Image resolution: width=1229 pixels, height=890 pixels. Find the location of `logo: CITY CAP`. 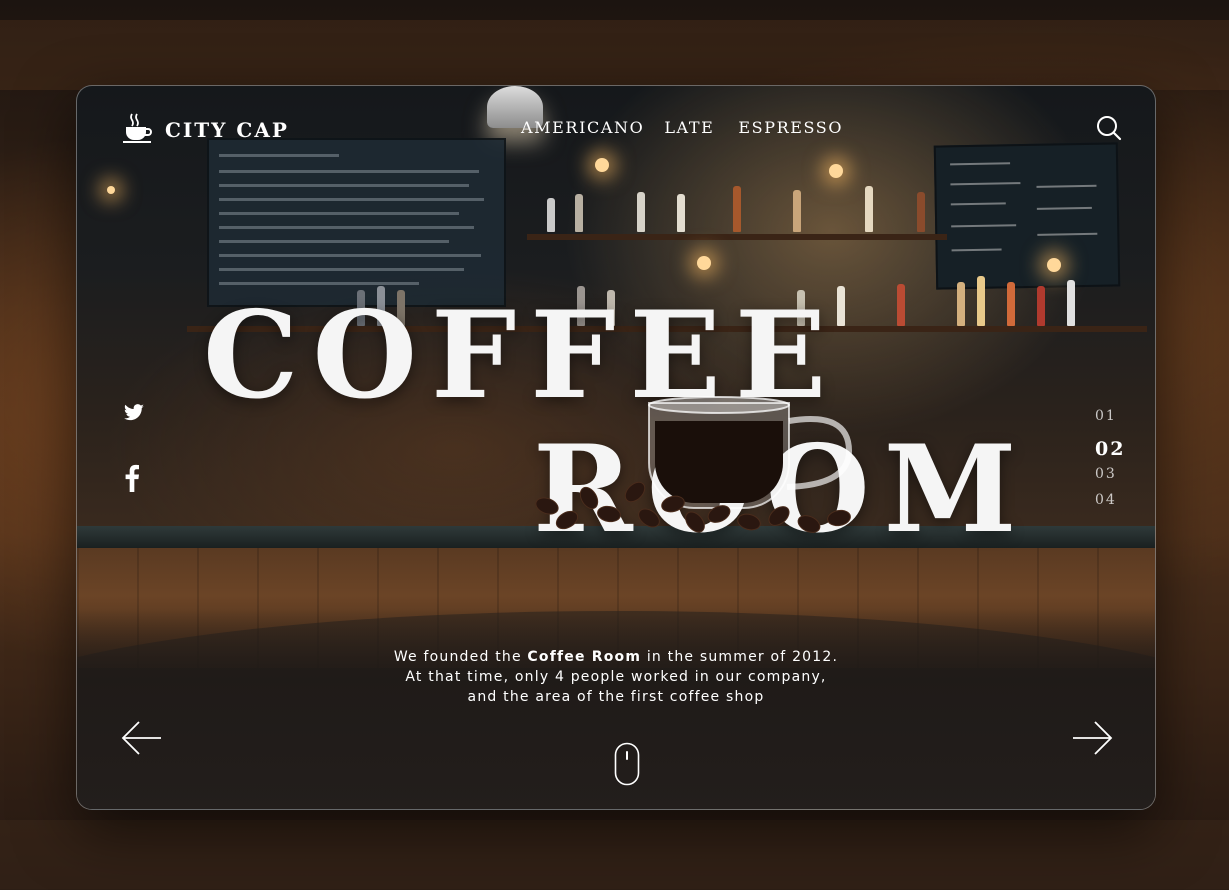

logo: CITY CAP is located at coordinates (205, 130).